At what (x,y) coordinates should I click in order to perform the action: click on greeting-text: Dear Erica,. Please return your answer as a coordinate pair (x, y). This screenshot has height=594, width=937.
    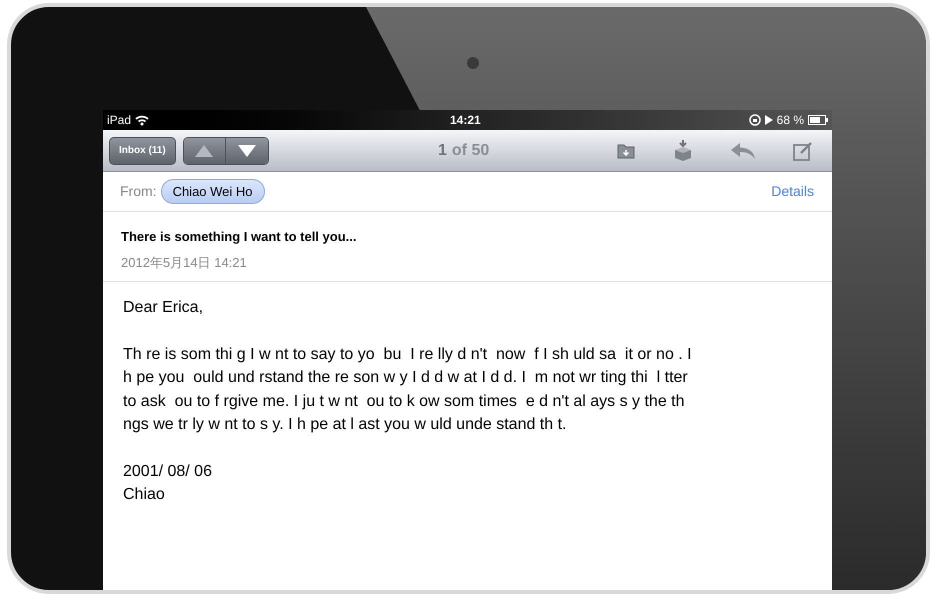
    Looking at the image, I should click on (163, 308).